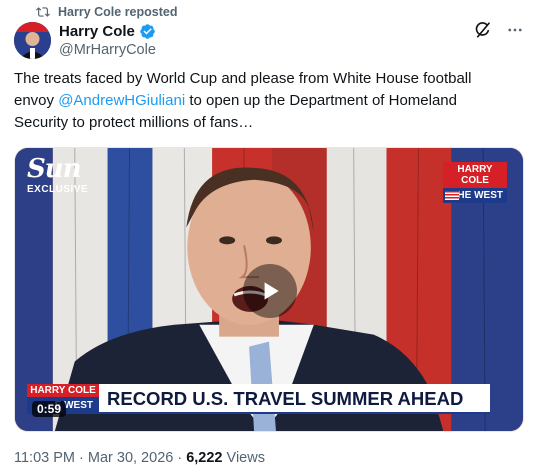 This screenshot has width=539, height=475. I want to click on video-duration: 0:59, so click(49, 409).